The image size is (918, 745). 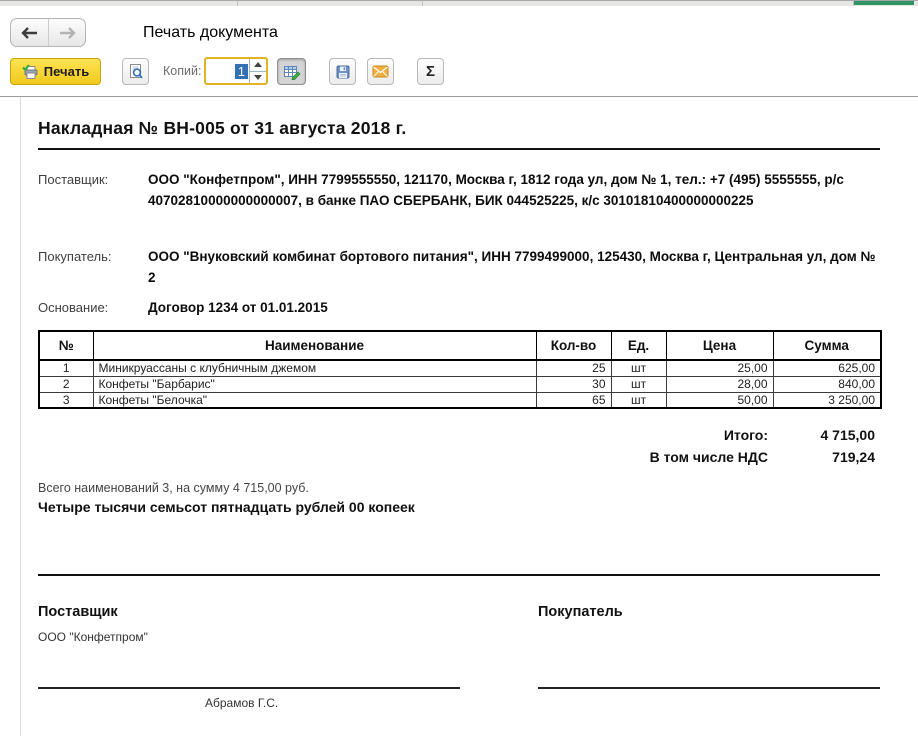 What do you see at coordinates (745, 435) in the screenshot?
I see `total-label: Итого:` at bounding box center [745, 435].